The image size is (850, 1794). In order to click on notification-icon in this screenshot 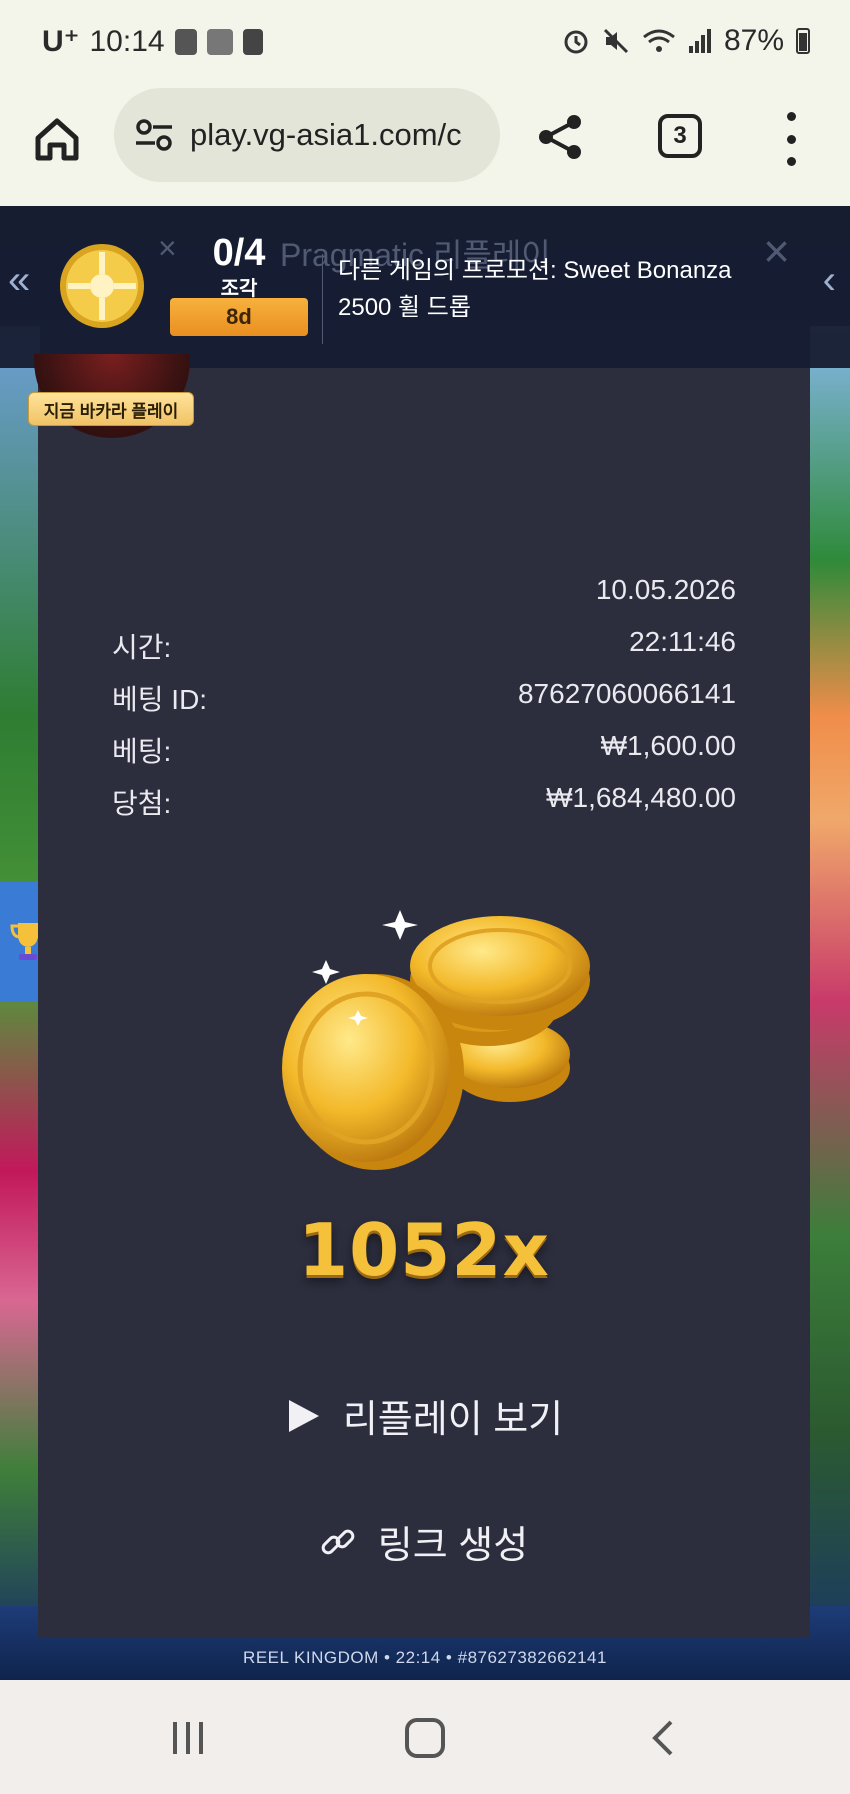, I will do `click(185, 41)`.